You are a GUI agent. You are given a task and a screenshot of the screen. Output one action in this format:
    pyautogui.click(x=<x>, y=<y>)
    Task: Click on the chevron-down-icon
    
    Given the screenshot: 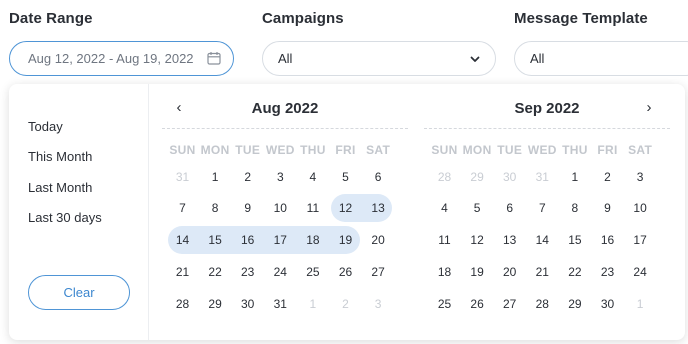 What is the action you would take?
    pyautogui.click(x=475, y=59)
    